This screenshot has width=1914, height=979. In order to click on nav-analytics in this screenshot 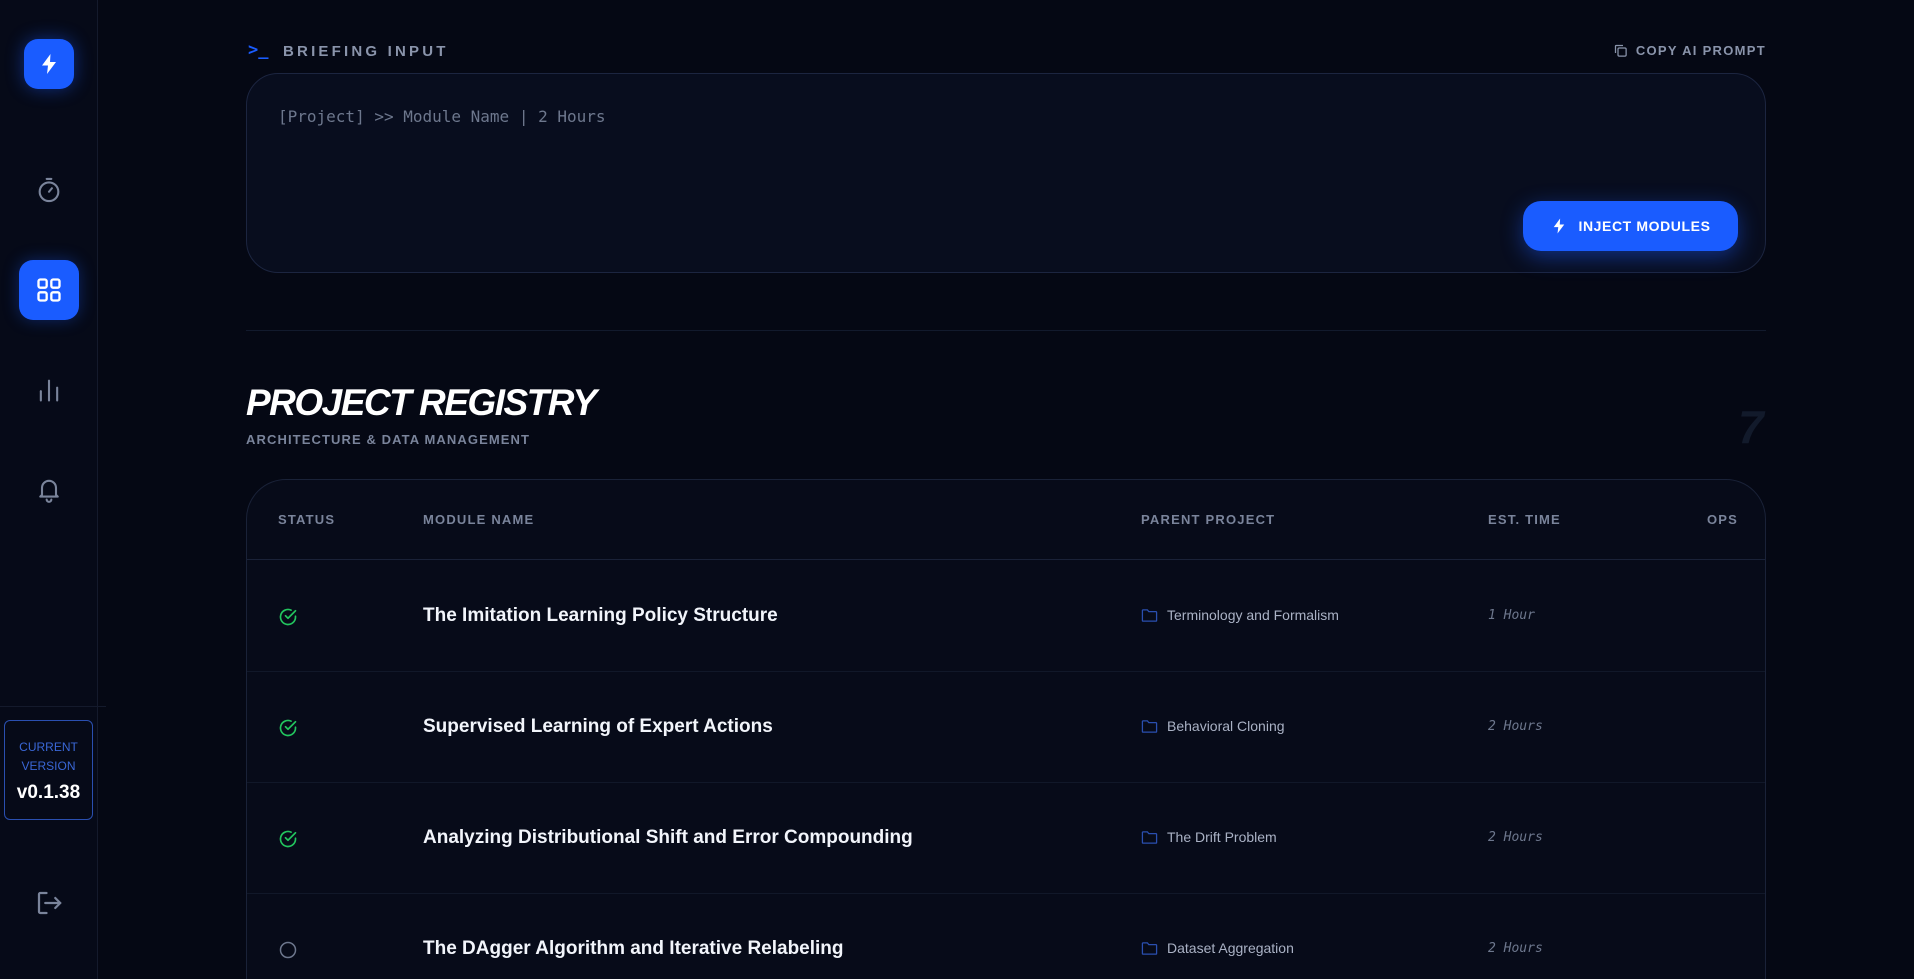, I will do `click(49, 390)`.